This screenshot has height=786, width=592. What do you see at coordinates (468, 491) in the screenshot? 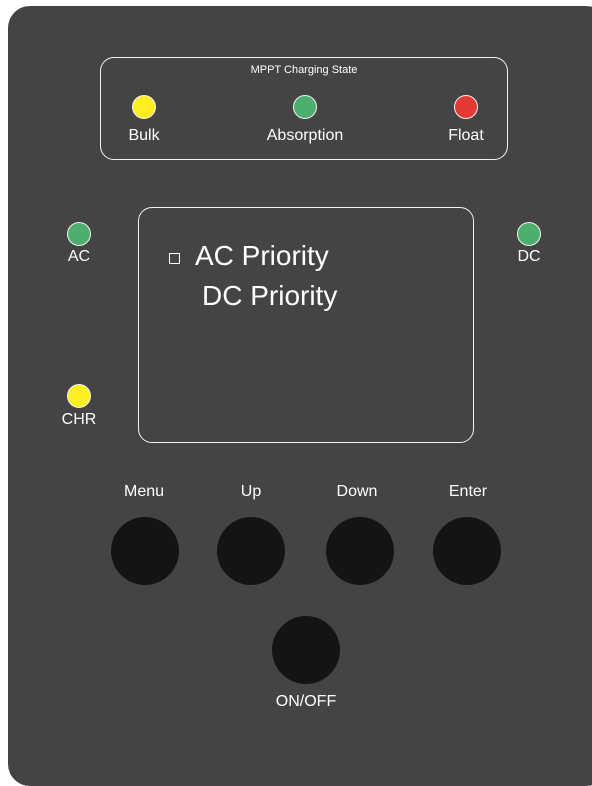
I see `enter-label: Enter` at bounding box center [468, 491].